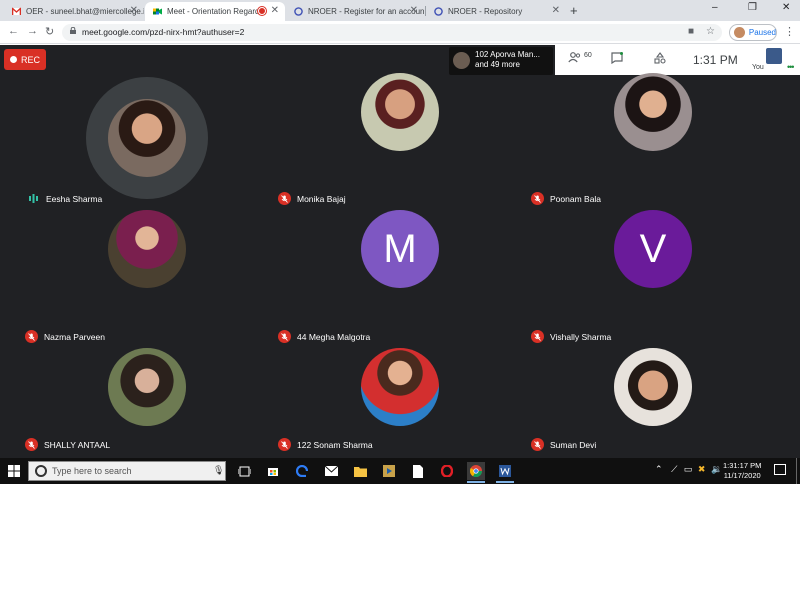 The image size is (800, 600). I want to click on bookmark-star-icon: ☆, so click(710, 31).